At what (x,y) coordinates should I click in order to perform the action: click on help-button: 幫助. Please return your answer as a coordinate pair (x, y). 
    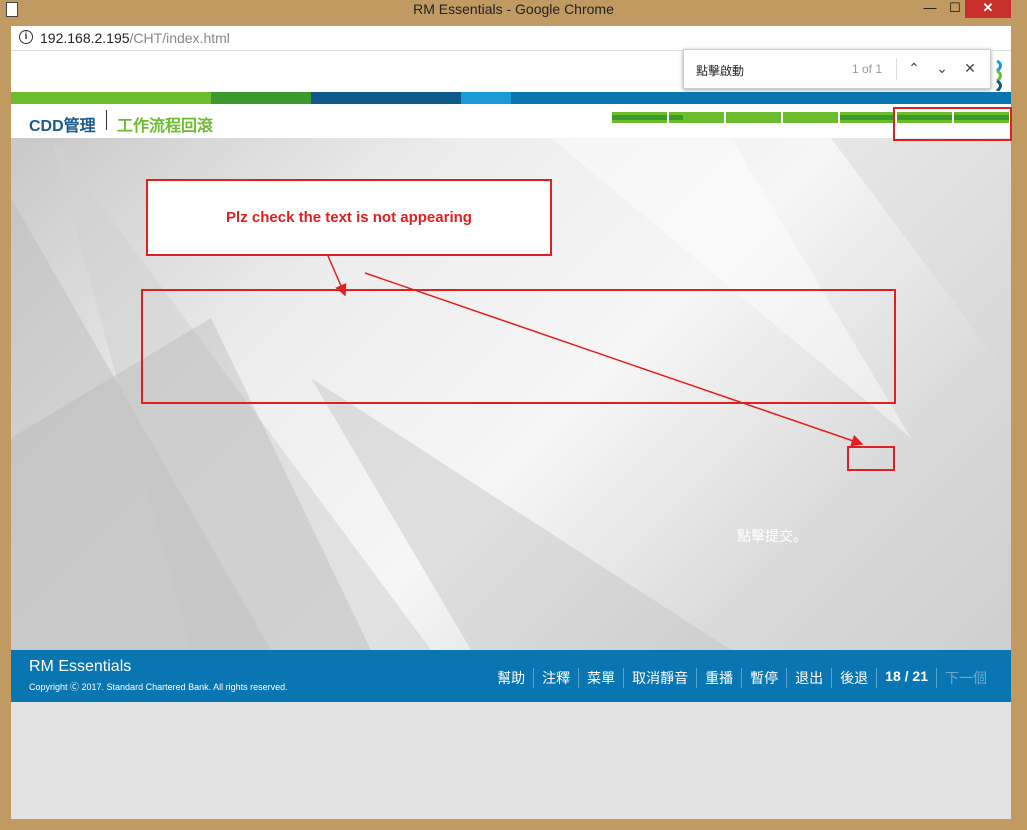
    Looking at the image, I should click on (511, 678).